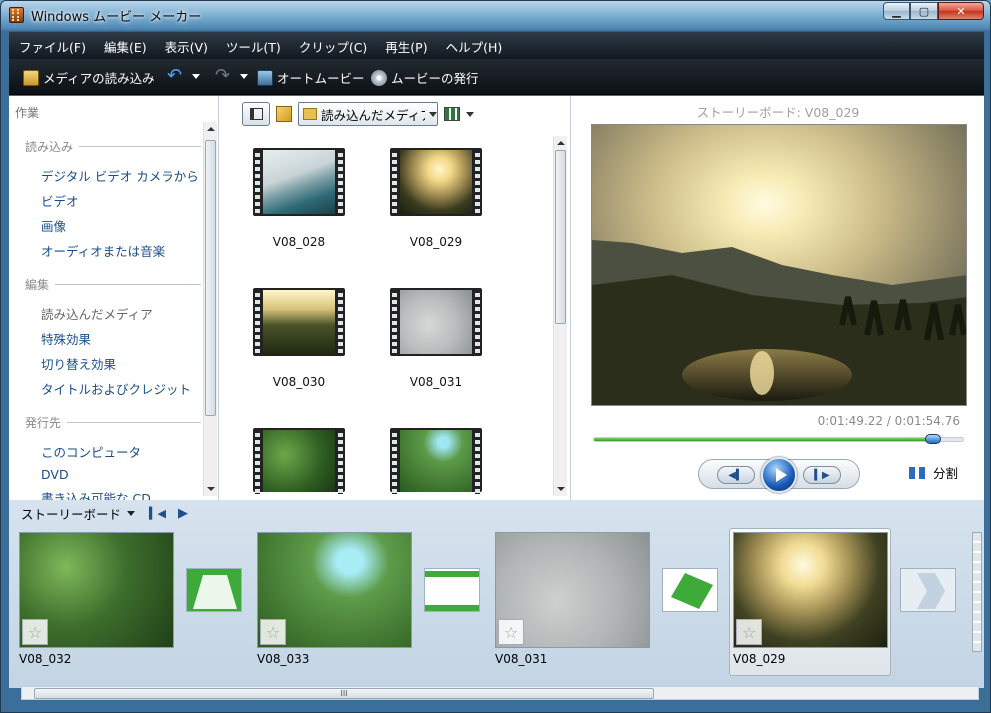 The image size is (991, 713). What do you see at coordinates (97, 313) in the screenshot?
I see `task-imported-media: 読み込んだメディア` at bounding box center [97, 313].